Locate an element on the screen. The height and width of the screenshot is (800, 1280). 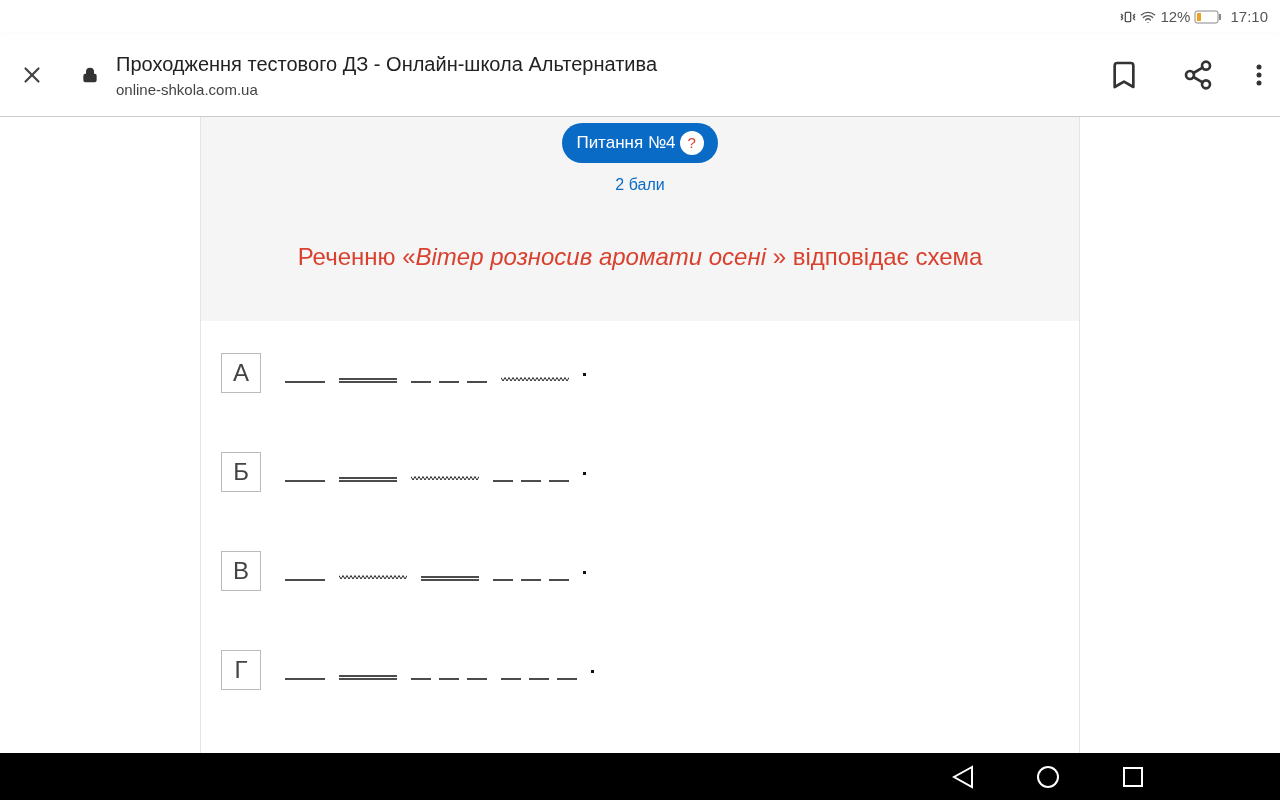
battery-icon is located at coordinates (1208, 17).